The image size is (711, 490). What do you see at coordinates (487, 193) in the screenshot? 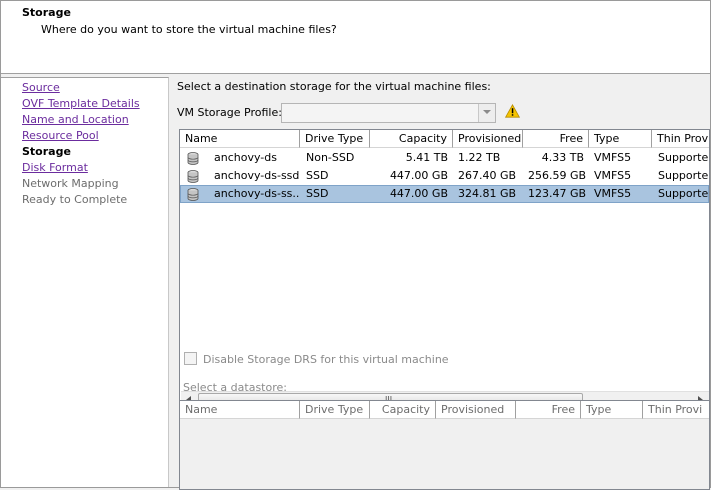
I see `cell-provisioned: 324.81 GB` at bounding box center [487, 193].